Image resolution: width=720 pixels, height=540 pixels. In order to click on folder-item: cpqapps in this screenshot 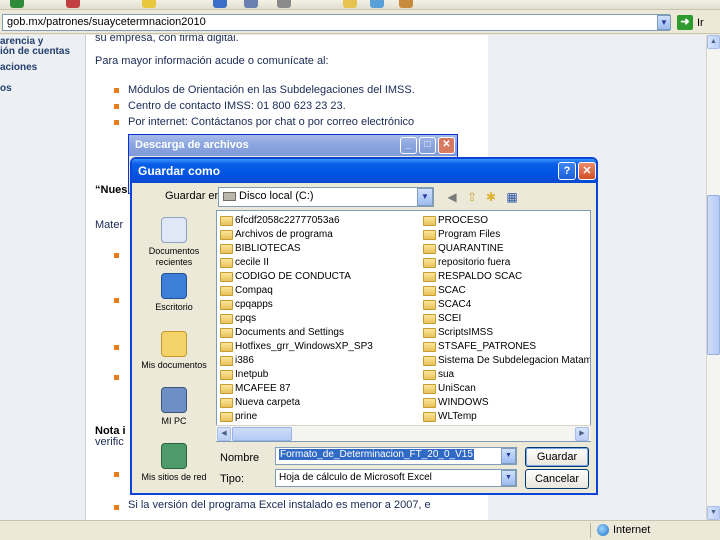, I will do `click(296, 305)`.